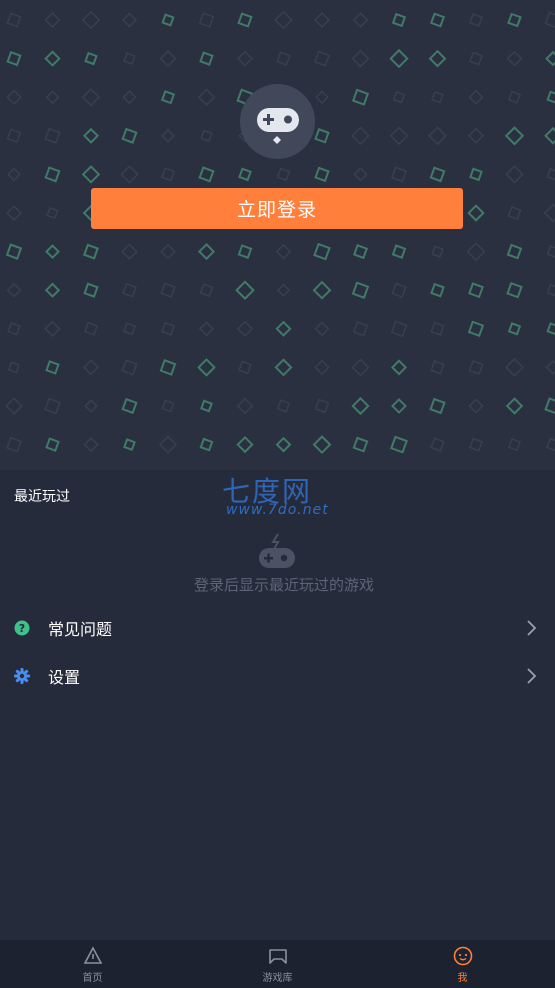 This screenshot has height=988, width=555. Describe the element at coordinates (42, 497) in the screenshot. I see `recent-title: 最近玩过` at that location.